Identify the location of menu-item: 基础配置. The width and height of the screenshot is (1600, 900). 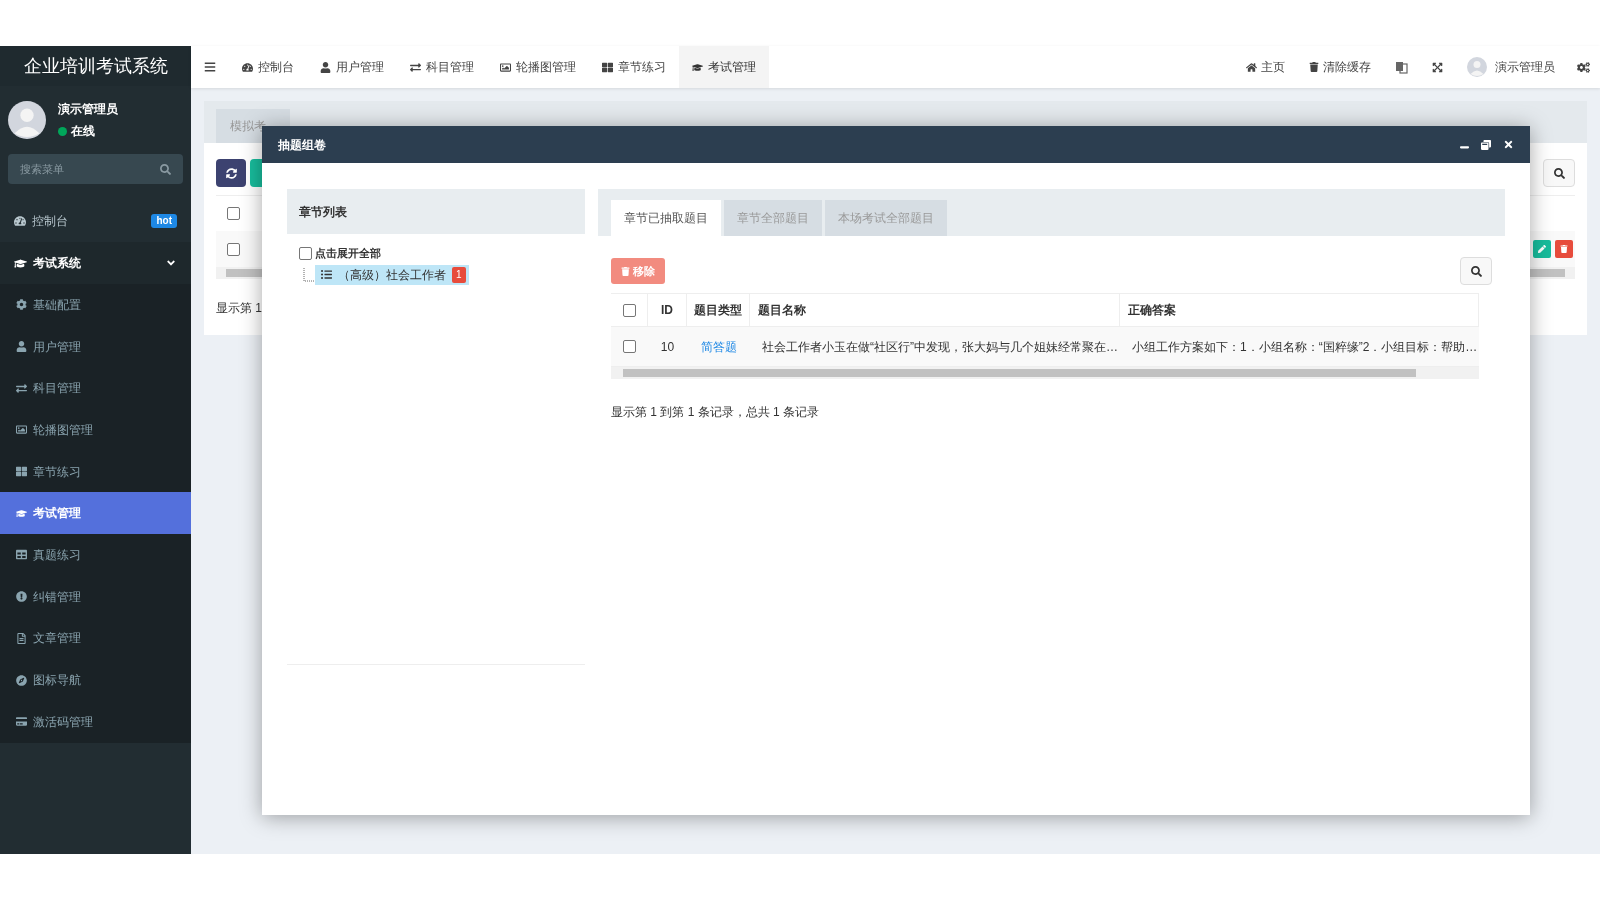
(95, 305).